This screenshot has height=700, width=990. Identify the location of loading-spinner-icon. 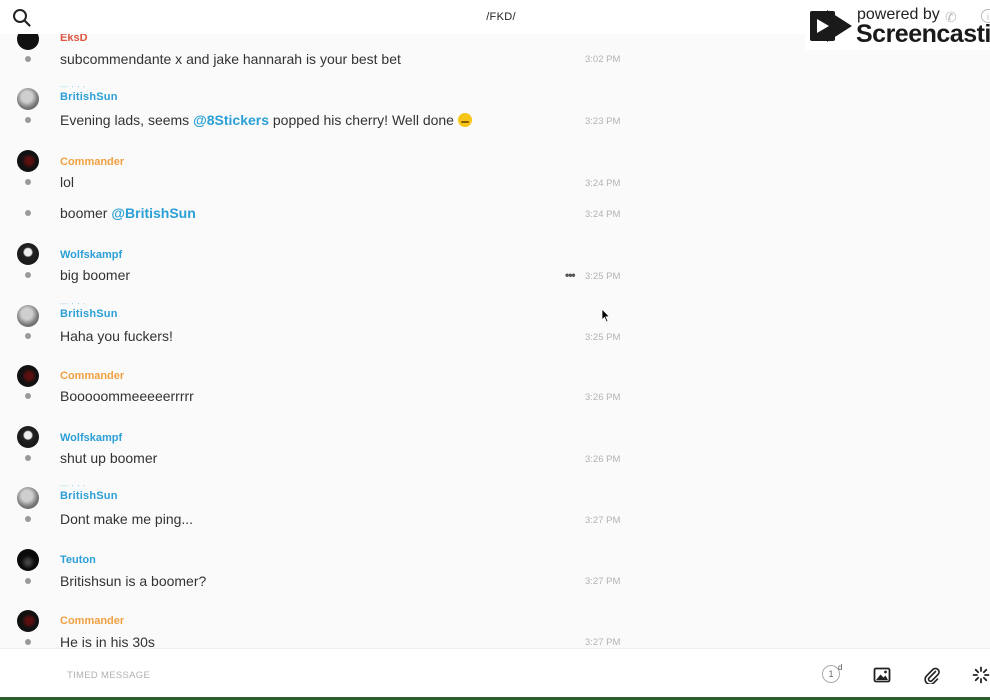
(981, 675).